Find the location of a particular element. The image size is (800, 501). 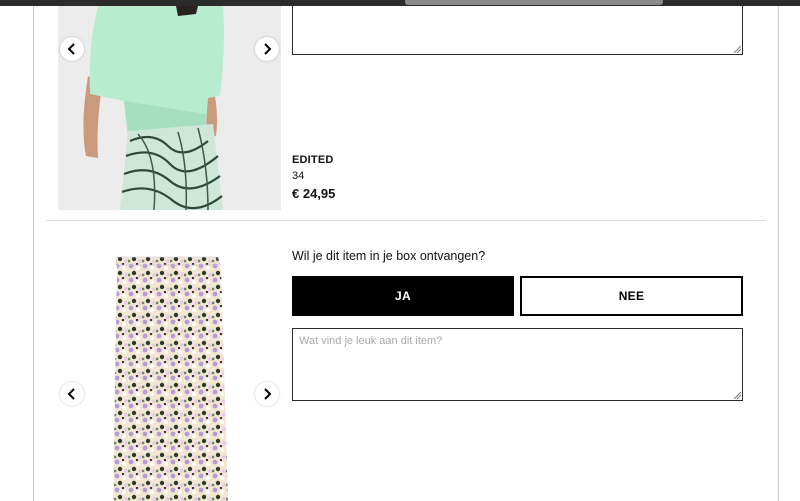

content-frame-left-border is located at coordinates (33, 253).